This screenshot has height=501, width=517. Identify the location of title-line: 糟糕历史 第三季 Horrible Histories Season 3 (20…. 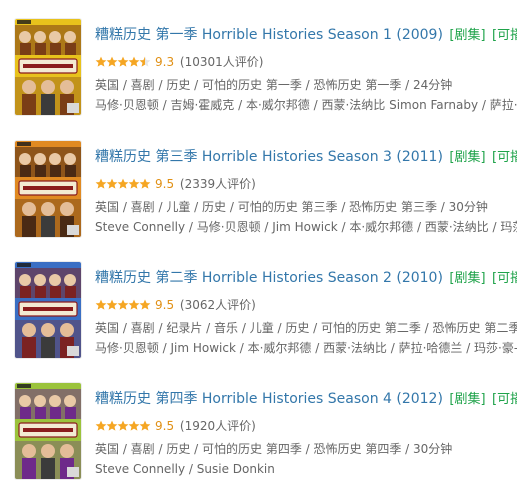
(306, 157).